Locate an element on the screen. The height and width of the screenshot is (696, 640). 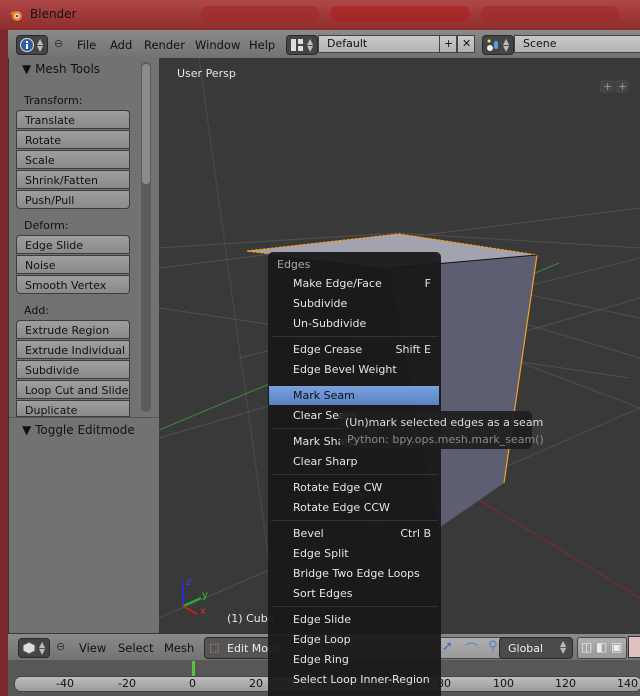
push-pull-button: Push/Pull is located at coordinates (73, 199).